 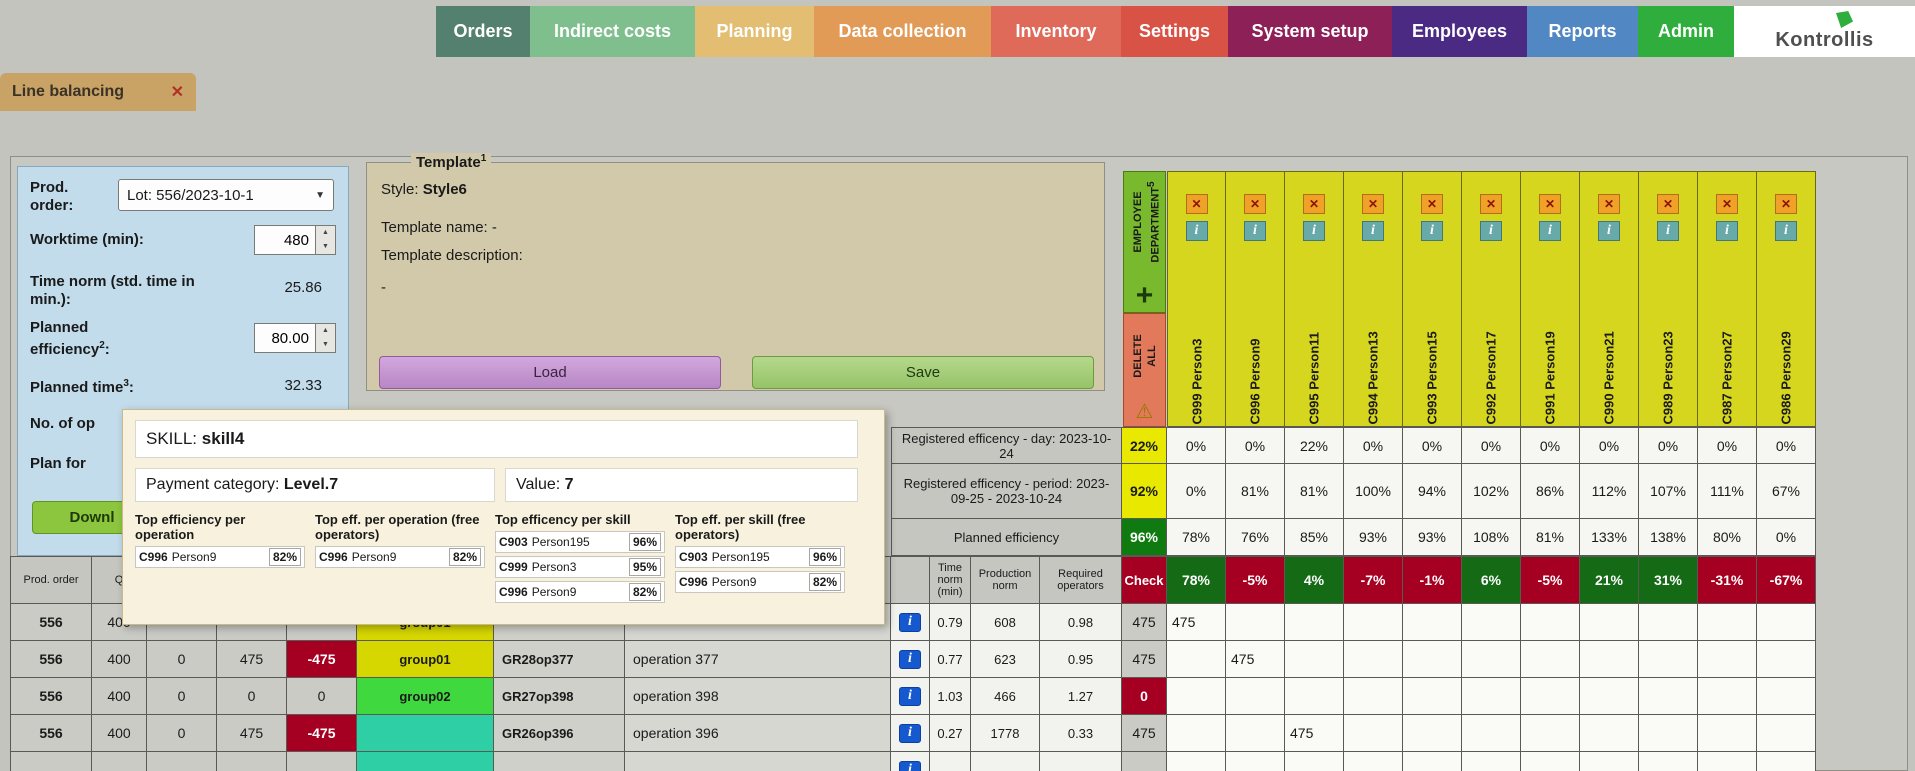 What do you see at coordinates (1686, 31) in the screenshot?
I see `nav-admin: Admin` at bounding box center [1686, 31].